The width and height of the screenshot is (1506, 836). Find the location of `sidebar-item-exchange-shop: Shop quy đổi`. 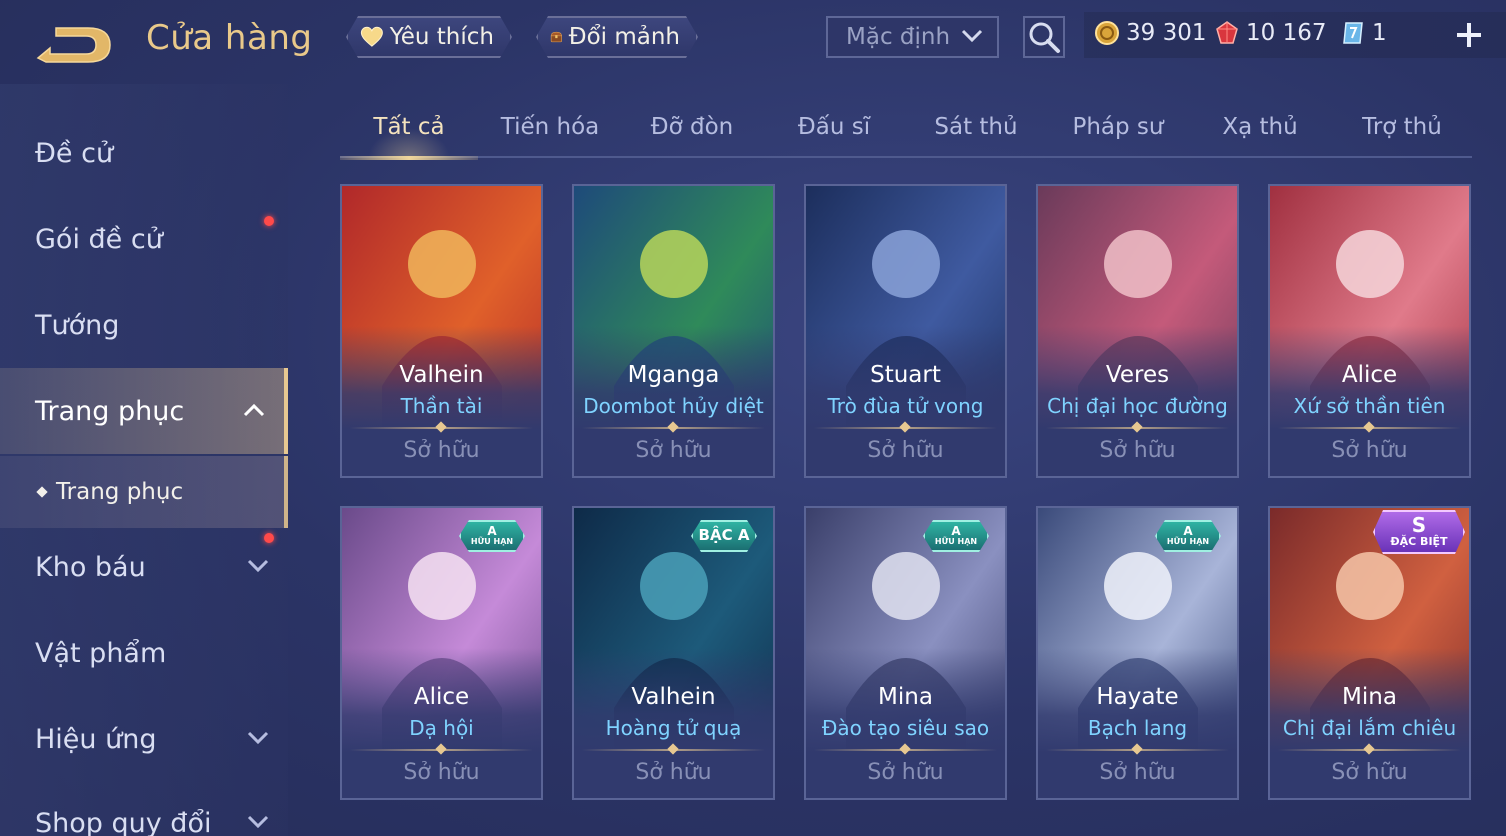

sidebar-item-exchange-shop: Shop quy đổi is located at coordinates (144, 808).